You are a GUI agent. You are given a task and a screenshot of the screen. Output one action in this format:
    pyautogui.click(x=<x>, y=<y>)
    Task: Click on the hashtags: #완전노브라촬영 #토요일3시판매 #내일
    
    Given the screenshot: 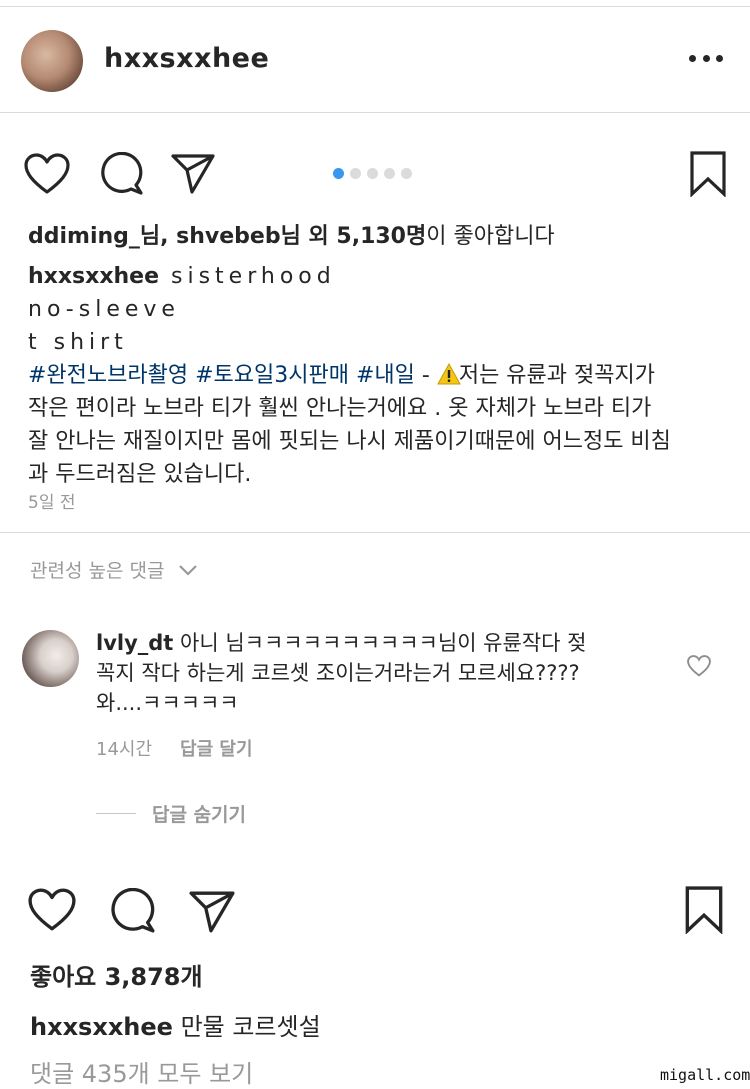 What is the action you would take?
    pyautogui.click(x=221, y=375)
    